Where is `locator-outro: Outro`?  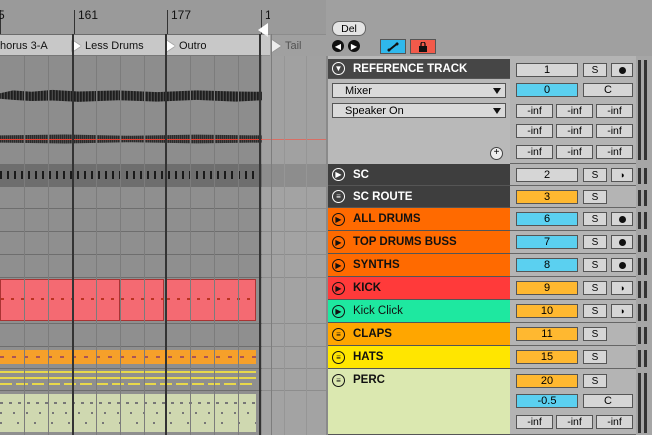 locator-outro: Outro is located at coordinates (186, 46).